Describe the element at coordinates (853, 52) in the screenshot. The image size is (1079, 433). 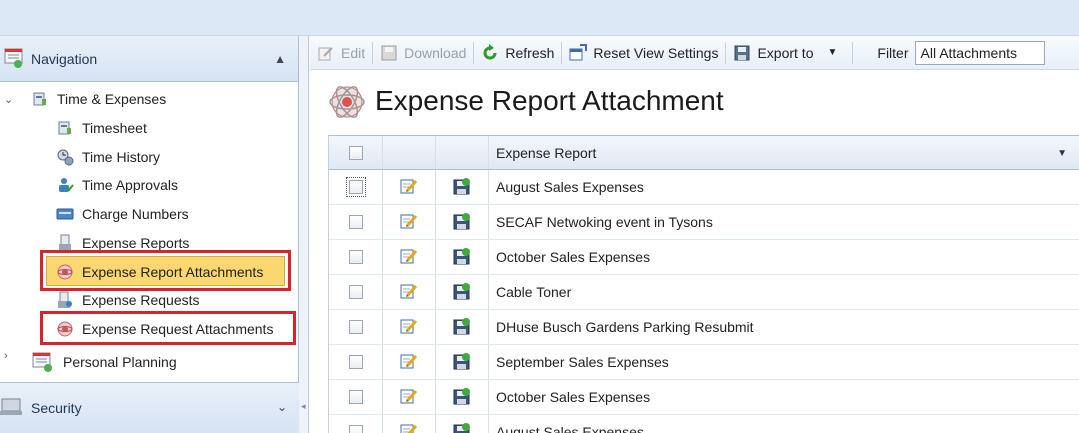
I see `toolbar-separator` at that location.